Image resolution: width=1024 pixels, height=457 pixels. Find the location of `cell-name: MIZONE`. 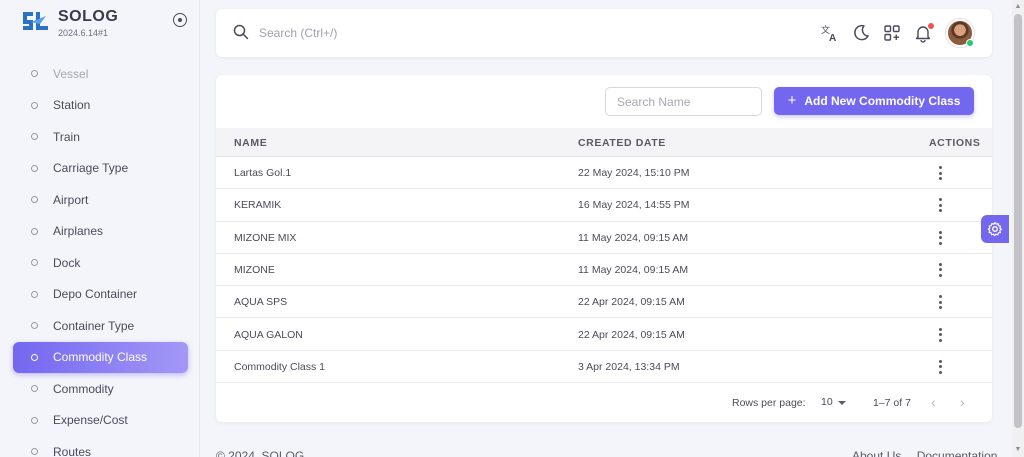

cell-name: MIZONE is located at coordinates (254, 269).